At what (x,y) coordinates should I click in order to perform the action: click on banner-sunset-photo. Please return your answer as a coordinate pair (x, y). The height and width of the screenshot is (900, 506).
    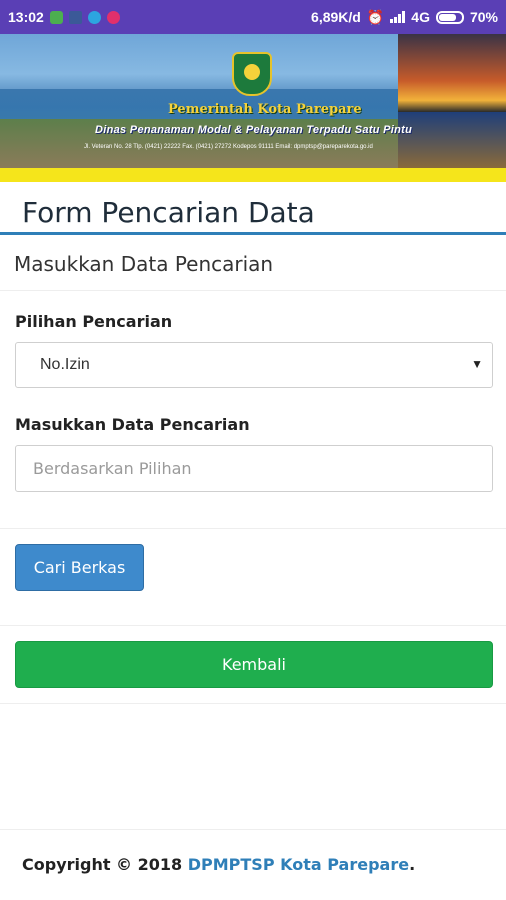
    Looking at the image, I should click on (452, 73).